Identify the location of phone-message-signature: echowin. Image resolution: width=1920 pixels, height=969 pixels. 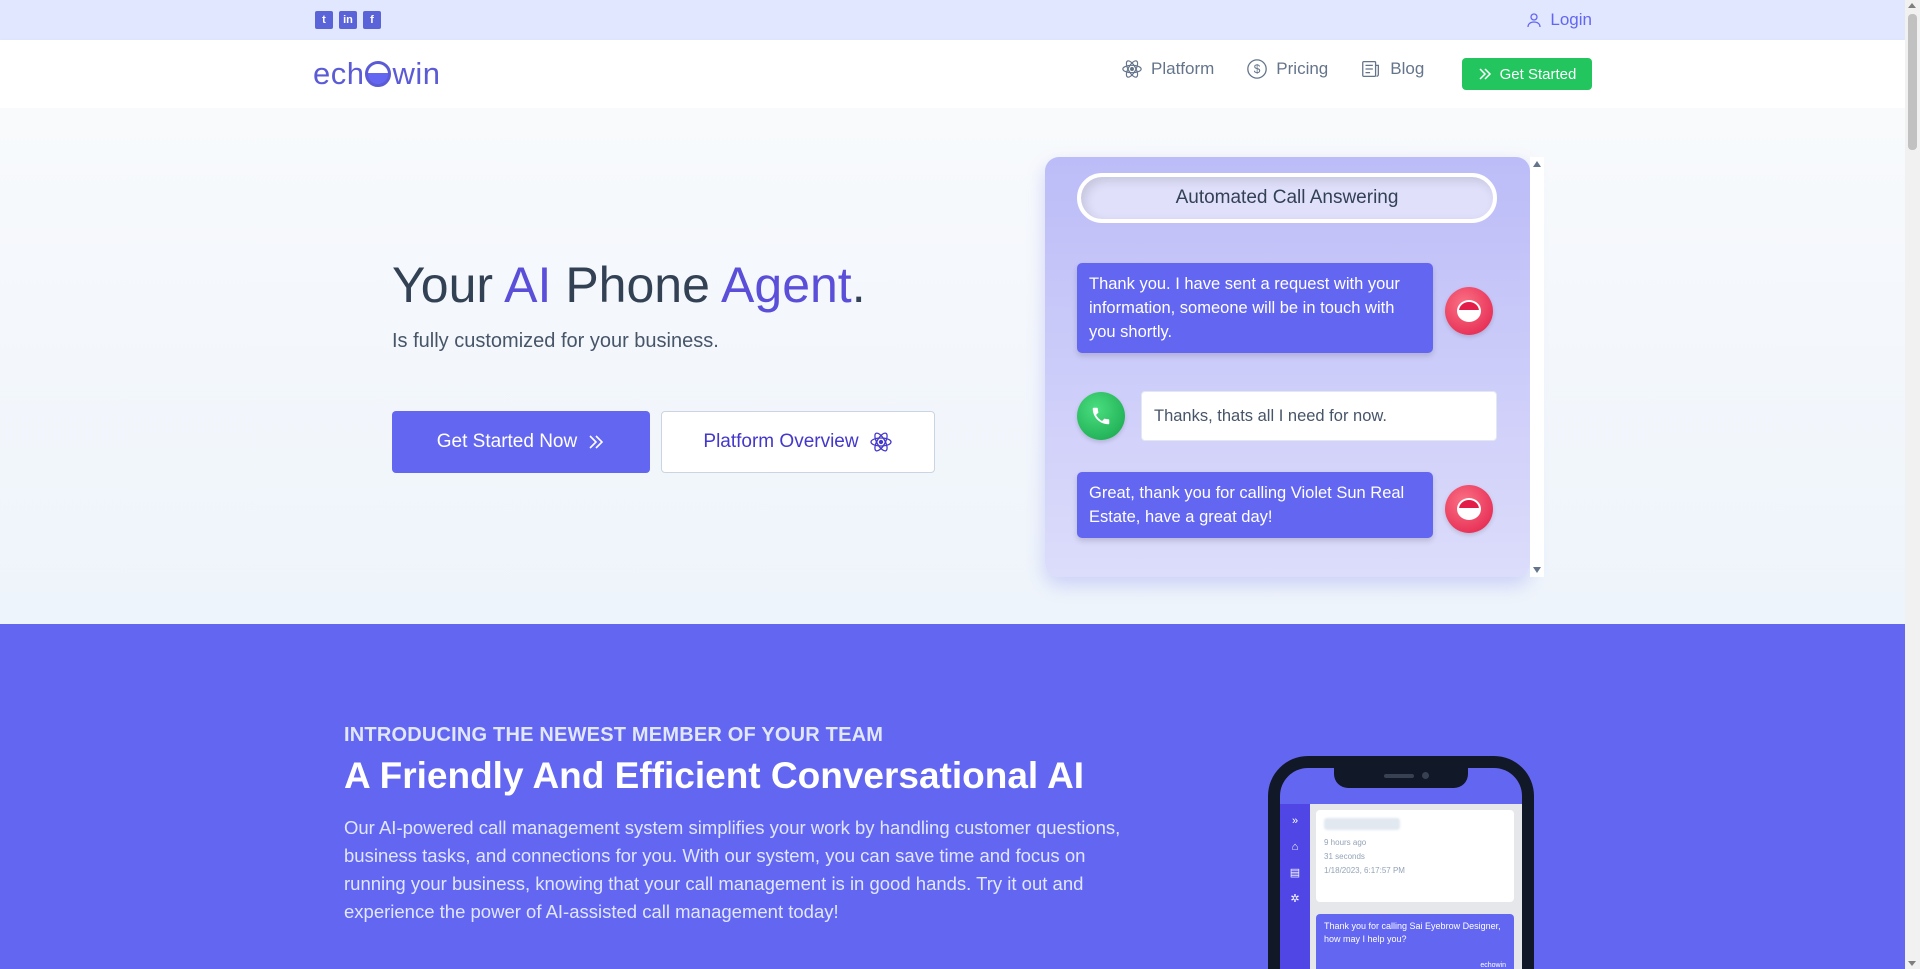
(1493, 965).